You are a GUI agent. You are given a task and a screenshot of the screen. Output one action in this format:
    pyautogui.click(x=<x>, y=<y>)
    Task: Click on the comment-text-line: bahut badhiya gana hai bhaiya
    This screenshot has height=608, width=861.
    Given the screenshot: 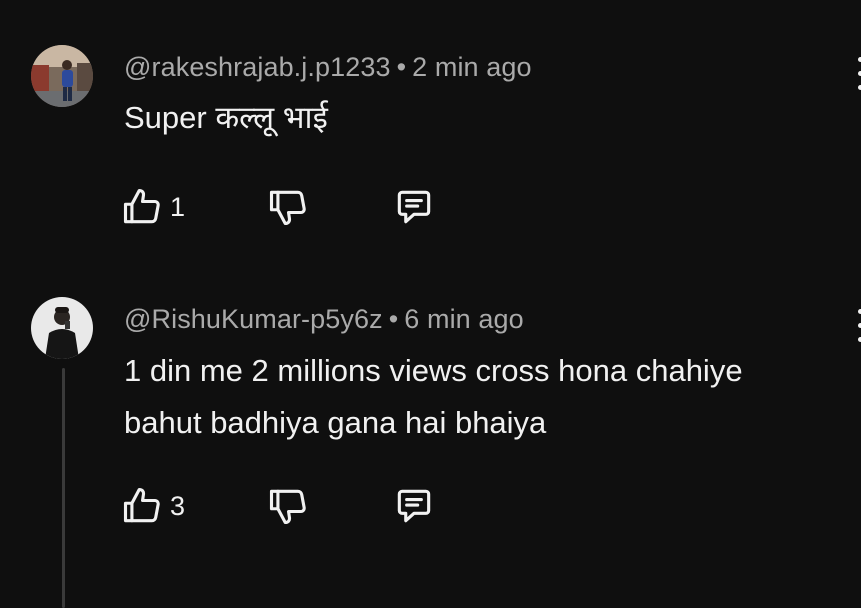 What is the action you would take?
    pyautogui.click(x=335, y=422)
    